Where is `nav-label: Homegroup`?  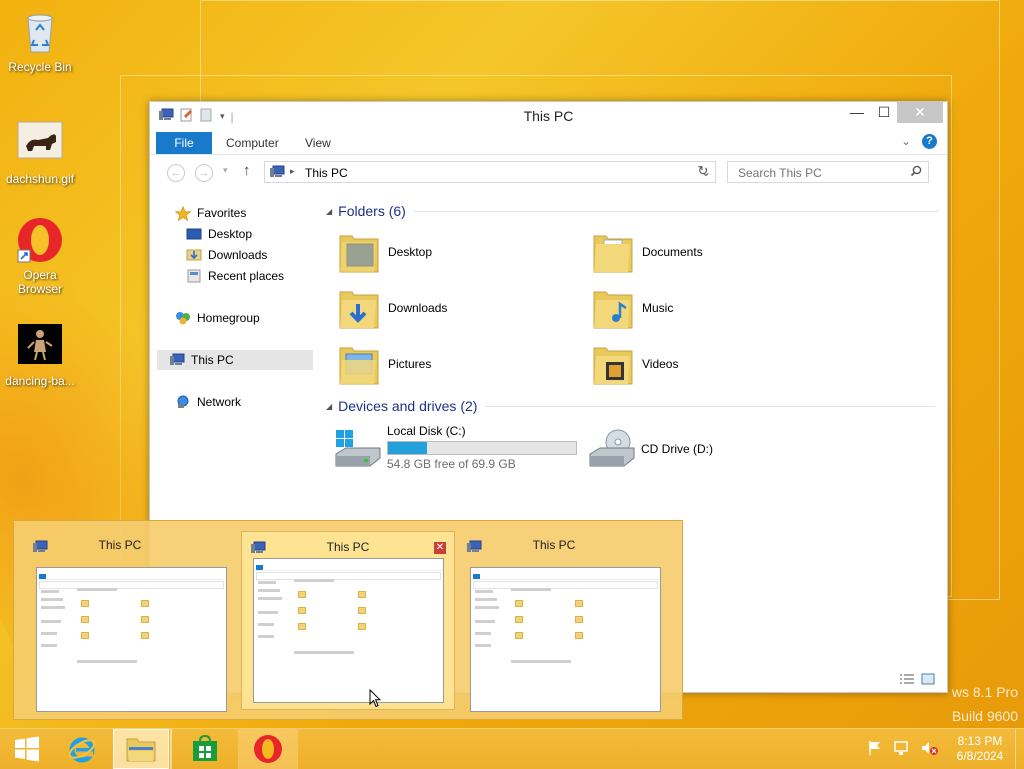
nav-label: Homegroup is located at coordinates (228, 318).